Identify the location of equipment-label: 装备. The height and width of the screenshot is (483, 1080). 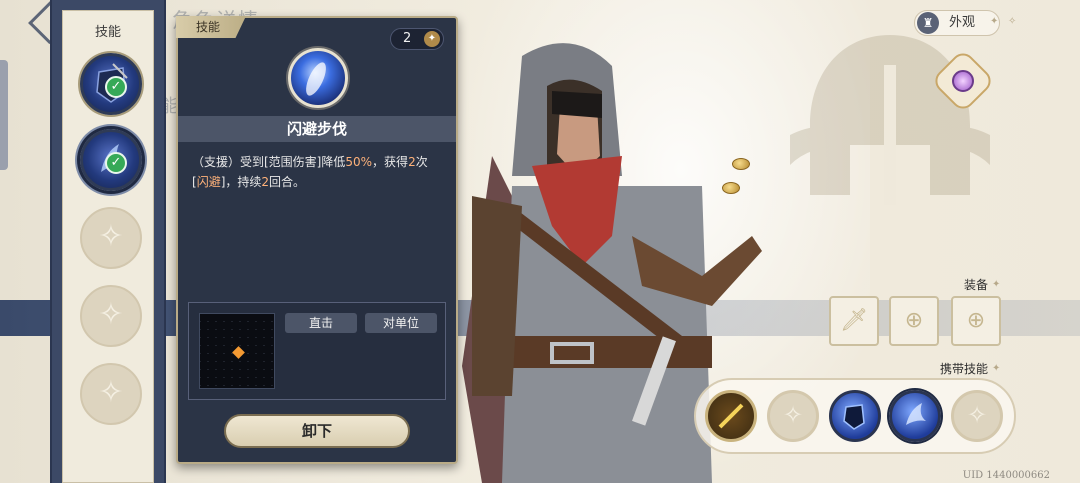
(976, 285).